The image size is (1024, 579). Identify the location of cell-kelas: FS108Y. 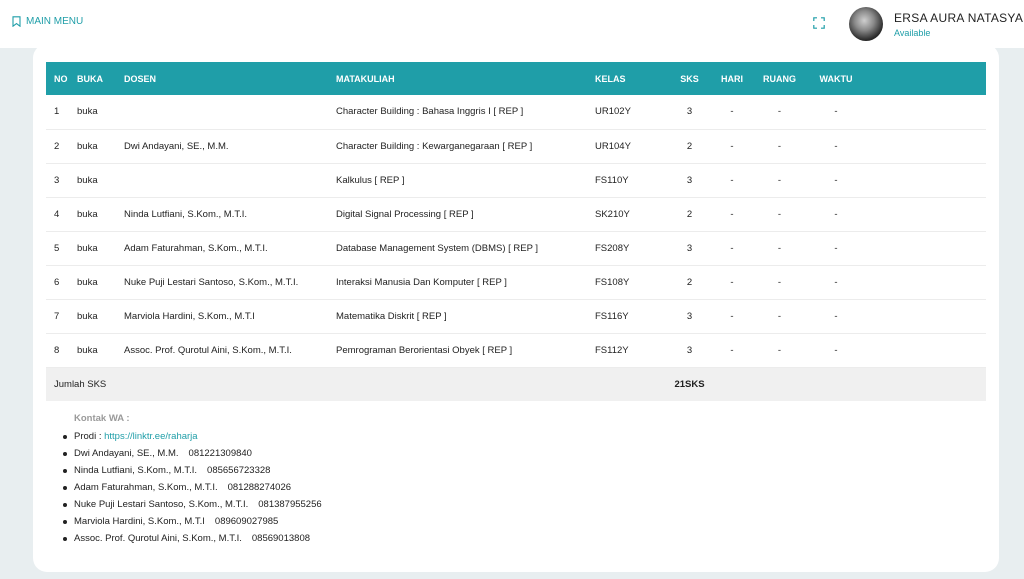
(612, 282).